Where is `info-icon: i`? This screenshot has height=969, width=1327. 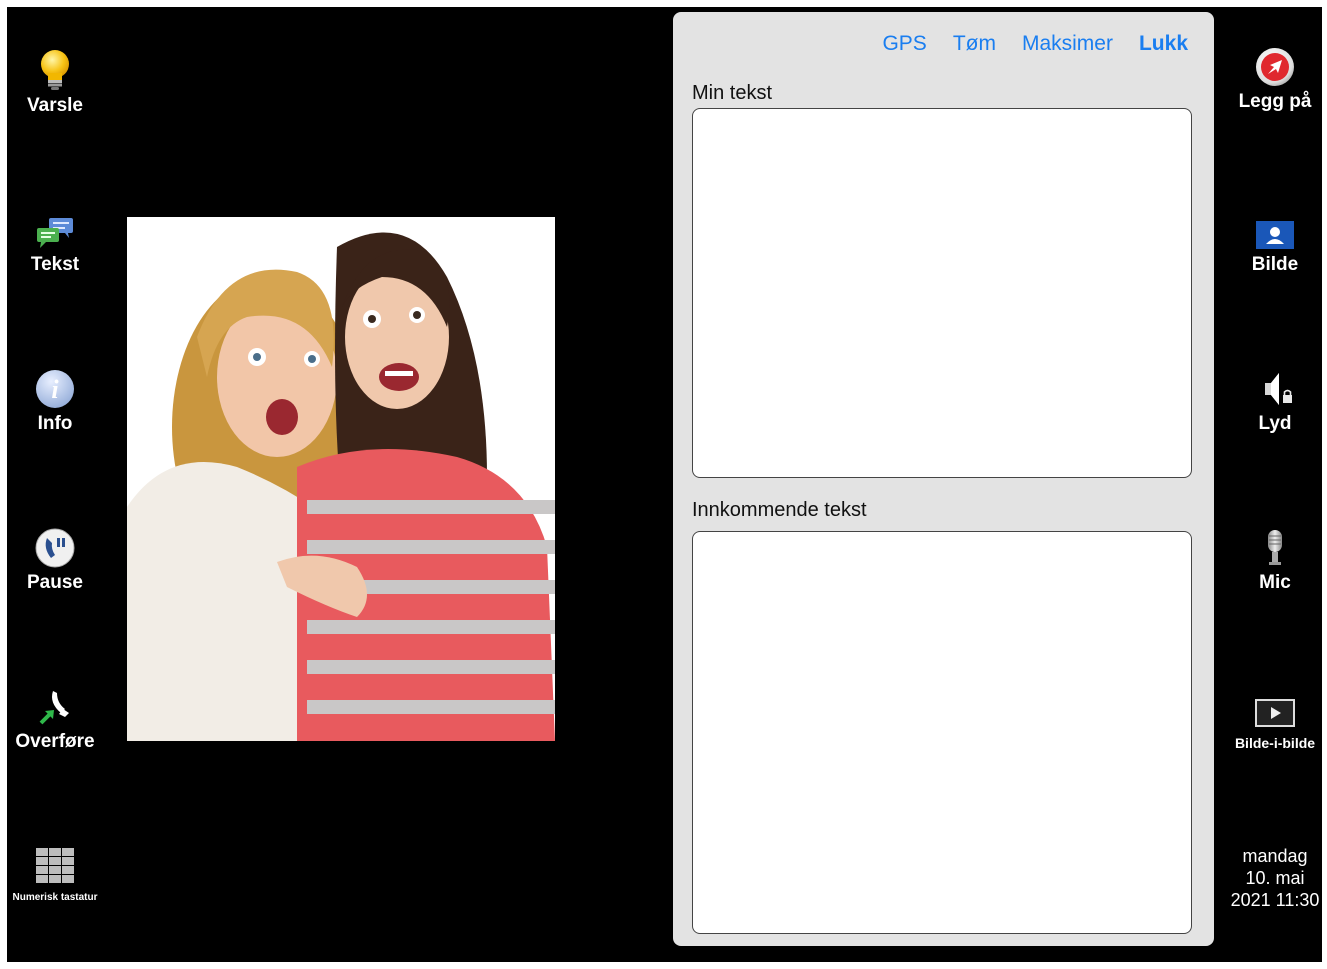 info-icon: i is located at coordinates (55, 388).